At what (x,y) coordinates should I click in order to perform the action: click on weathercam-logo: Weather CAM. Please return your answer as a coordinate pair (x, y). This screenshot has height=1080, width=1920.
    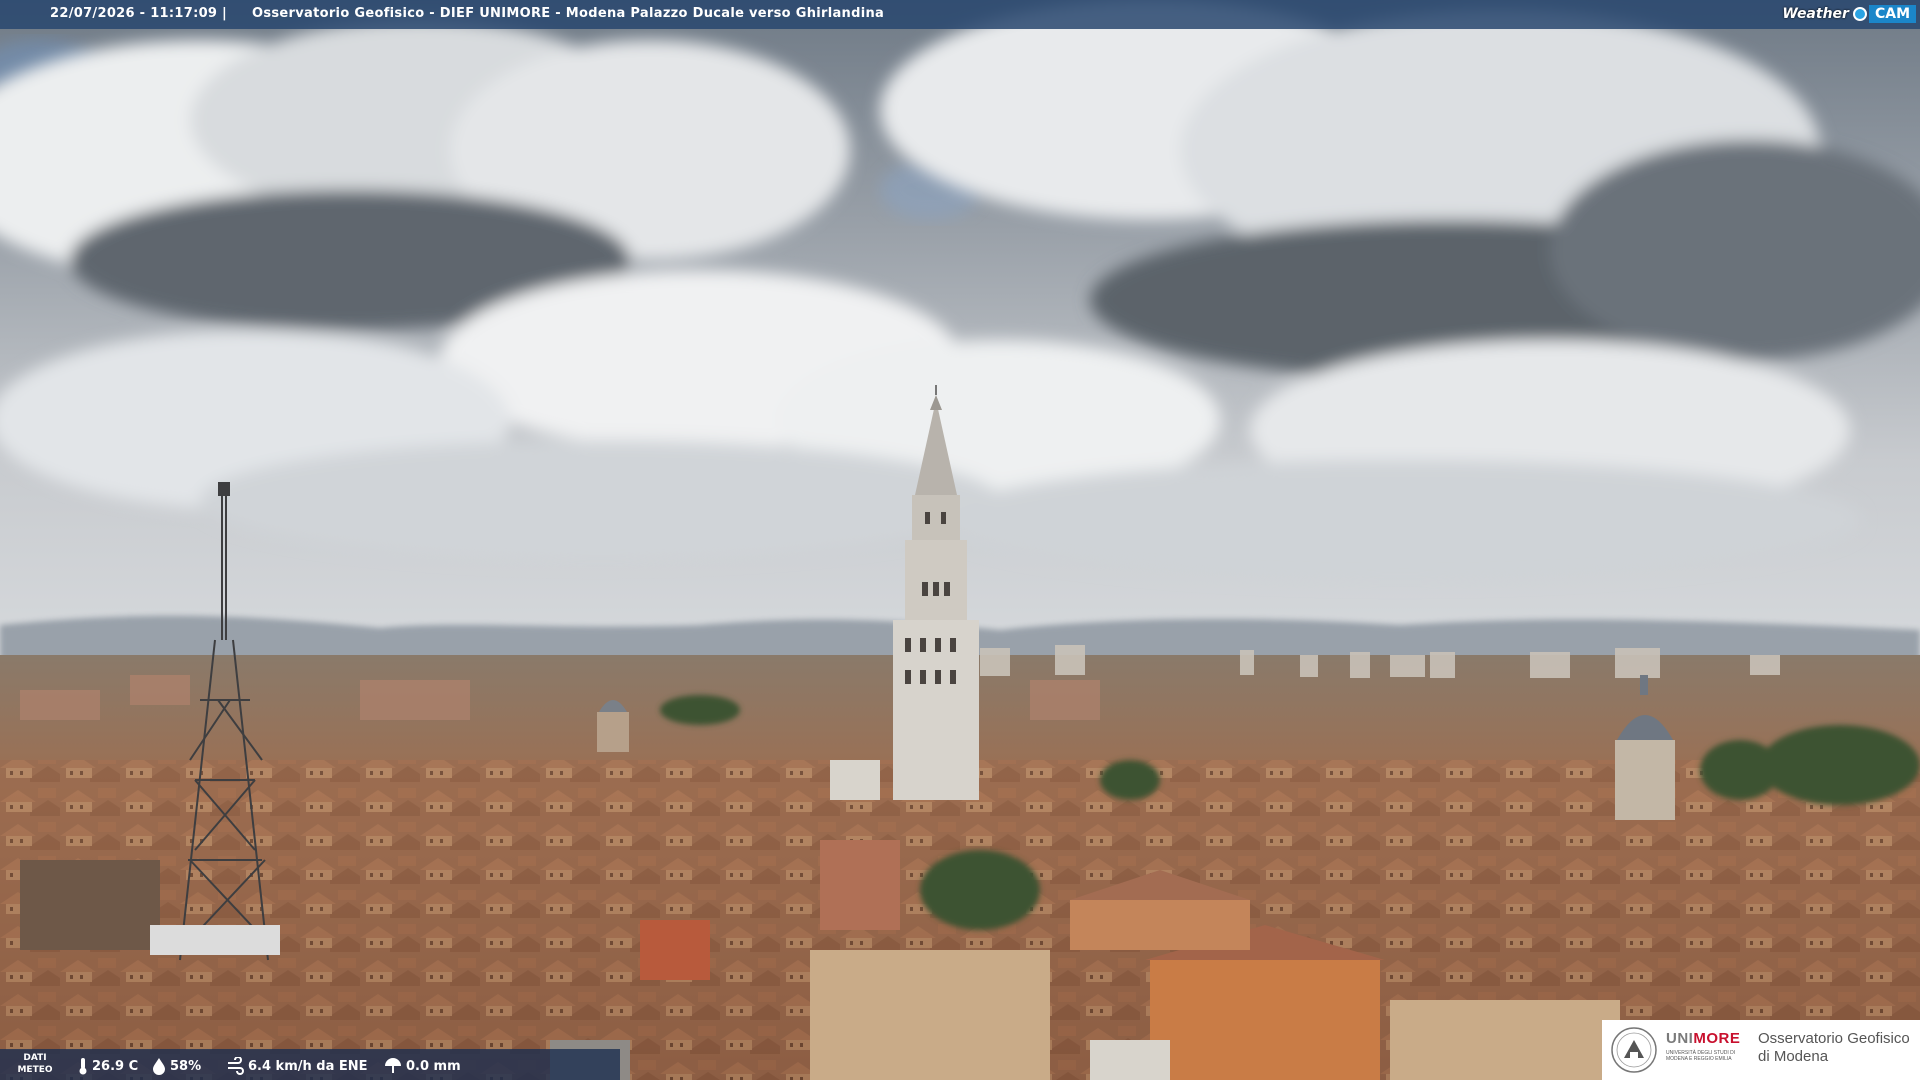
    Looking at the image, I should click on (1849, 14).